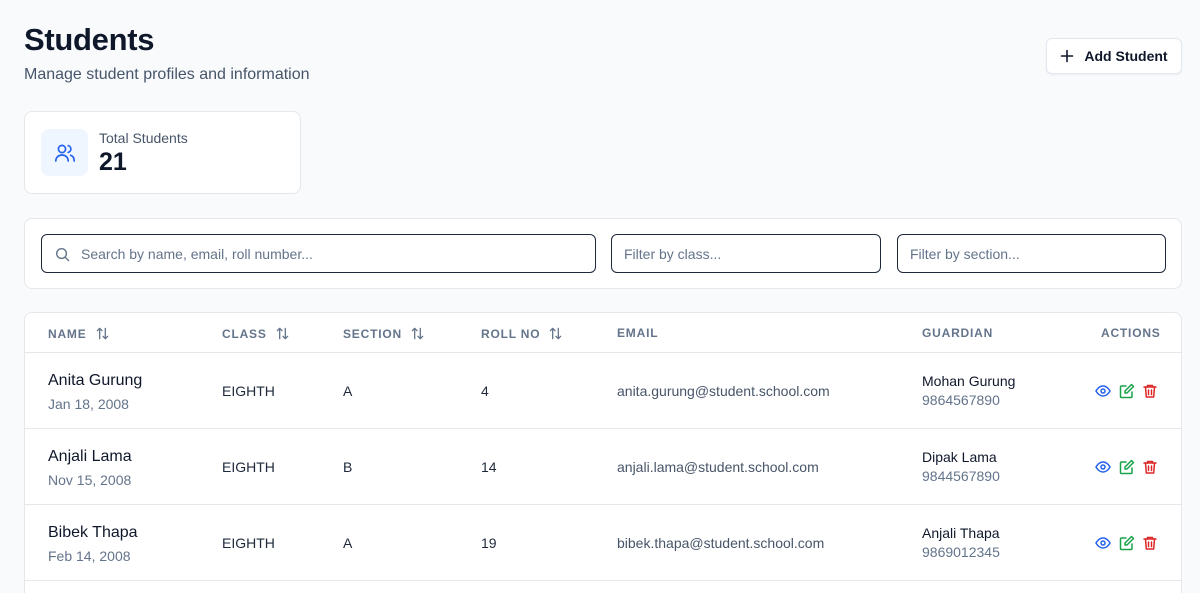 The width and height of the screenshot is (1200, 593). Describe the element at coordinates (113, 162) in the screenshot. I see `total-students-value: 21` at that location.